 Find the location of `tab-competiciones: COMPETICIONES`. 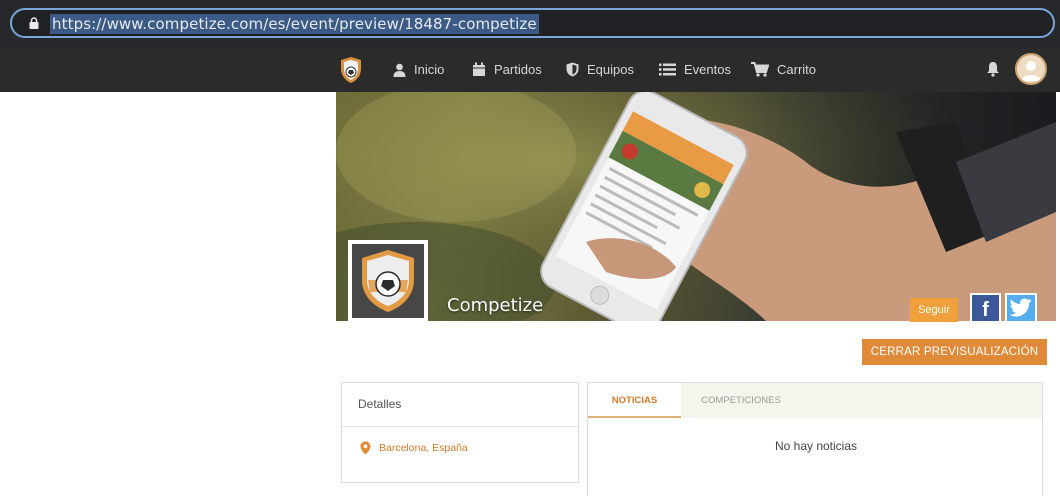

tab-competiciones: COMPETICIONES is located at coordinates (741, 400).